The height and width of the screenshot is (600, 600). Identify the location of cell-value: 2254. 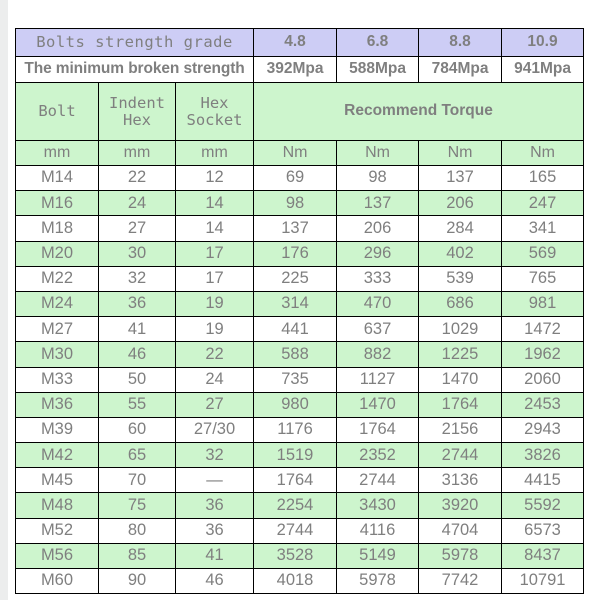
(295, 505).